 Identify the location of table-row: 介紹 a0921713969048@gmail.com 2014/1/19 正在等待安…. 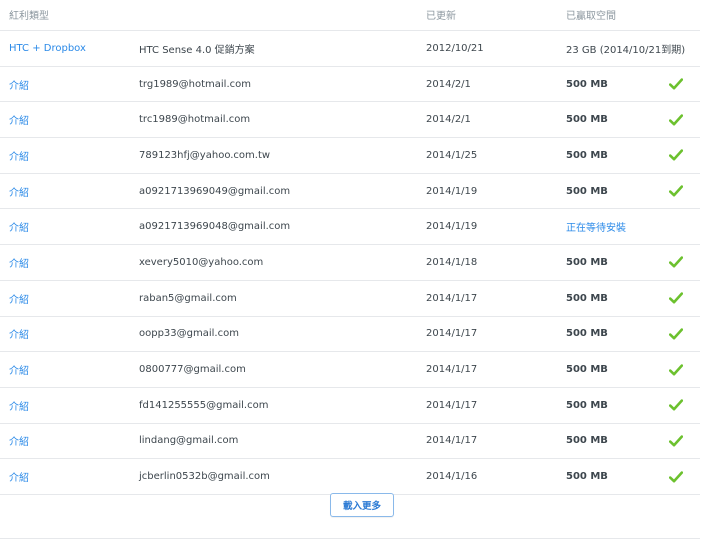
(350, 227).